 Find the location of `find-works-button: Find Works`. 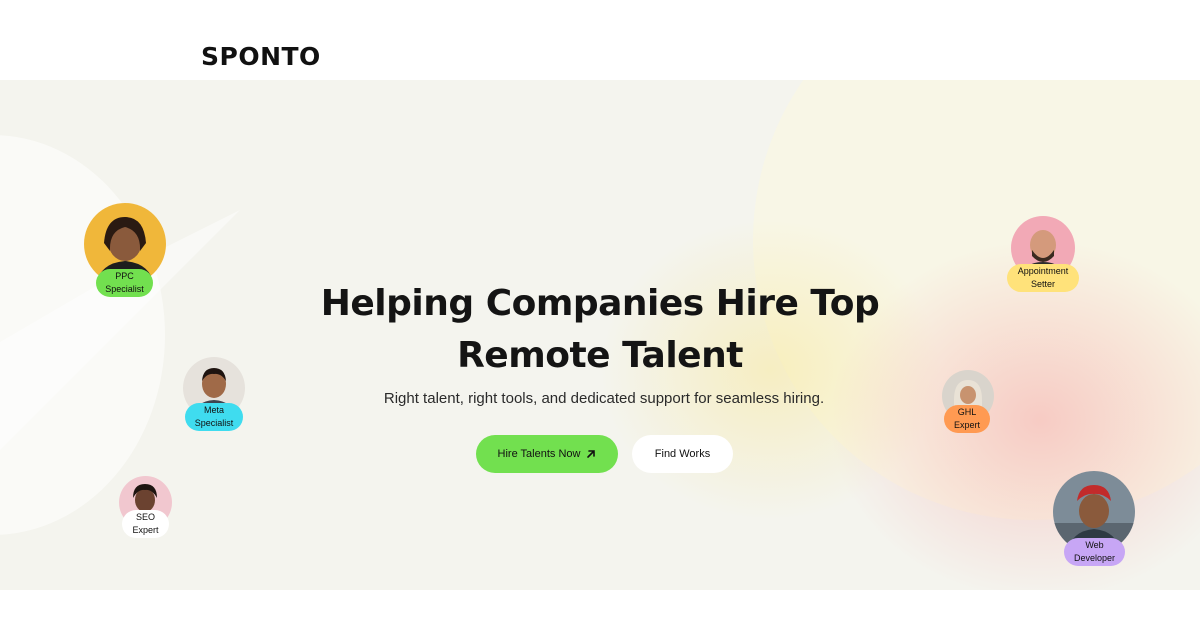

find-works-button: Find Works is located at coordinates (682, 454).